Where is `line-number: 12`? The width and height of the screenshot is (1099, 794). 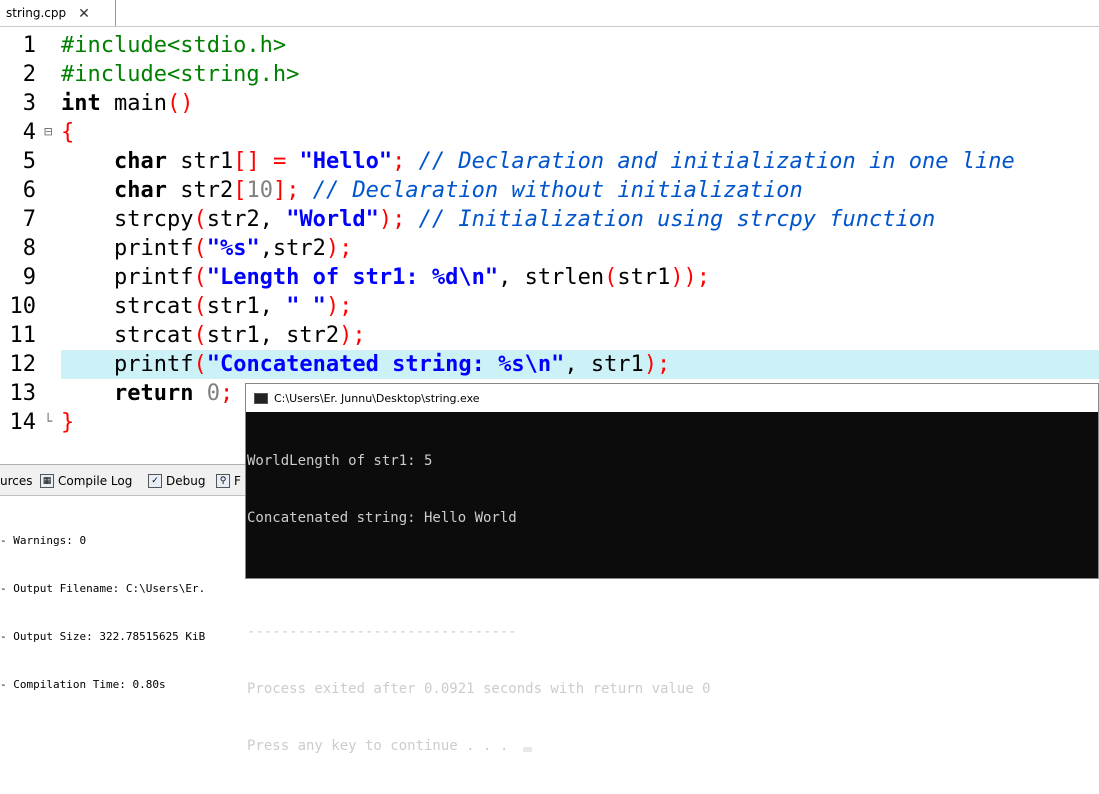
line-number: 12 is located at coordinates (23, 364).